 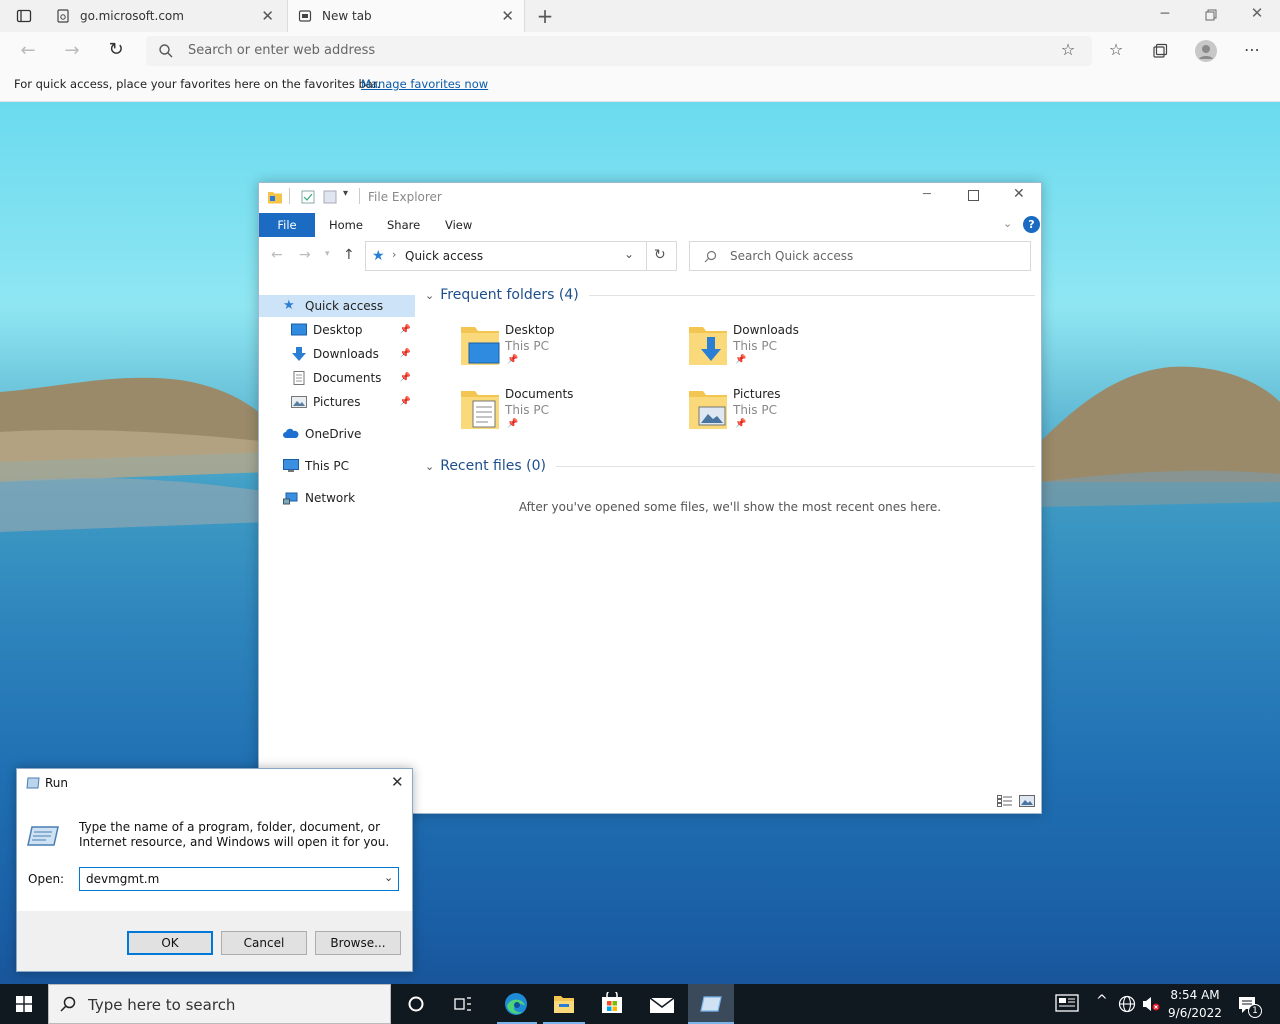 What do you see at coordinates (458, 225) in the screenshot?
I see `tab-view: View` at bounding box center [458, 225].